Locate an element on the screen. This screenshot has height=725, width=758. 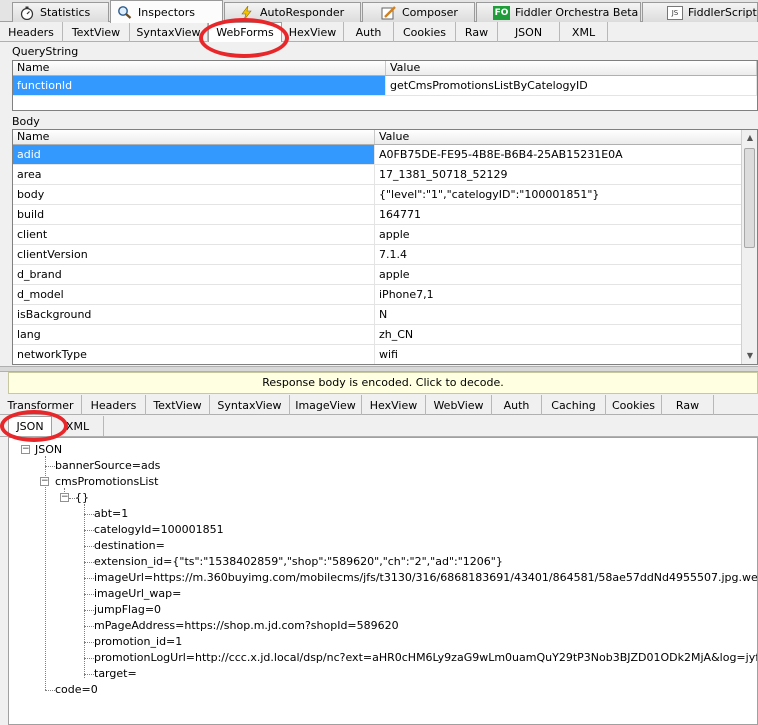
cell-name: networkType is located at coordinates (194, 354).